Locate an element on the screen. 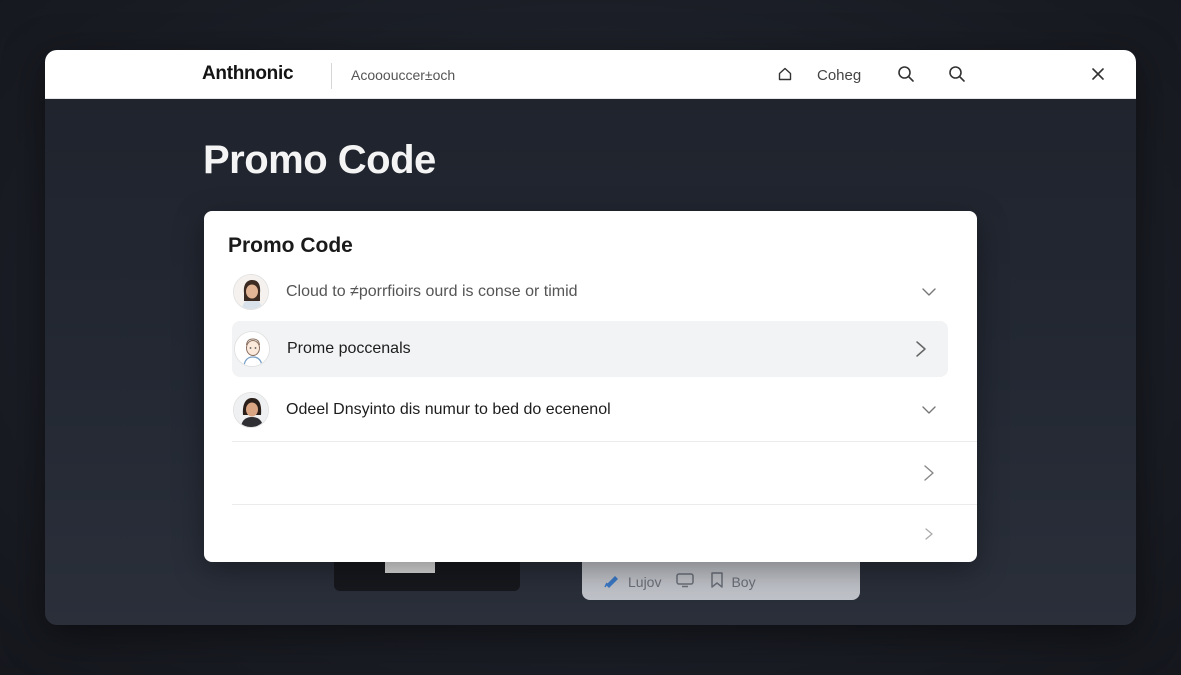 The width and height of the screenshot is (1181, 675). breadcrumb: Acooouccer±och is located at coordinates (403, 75).